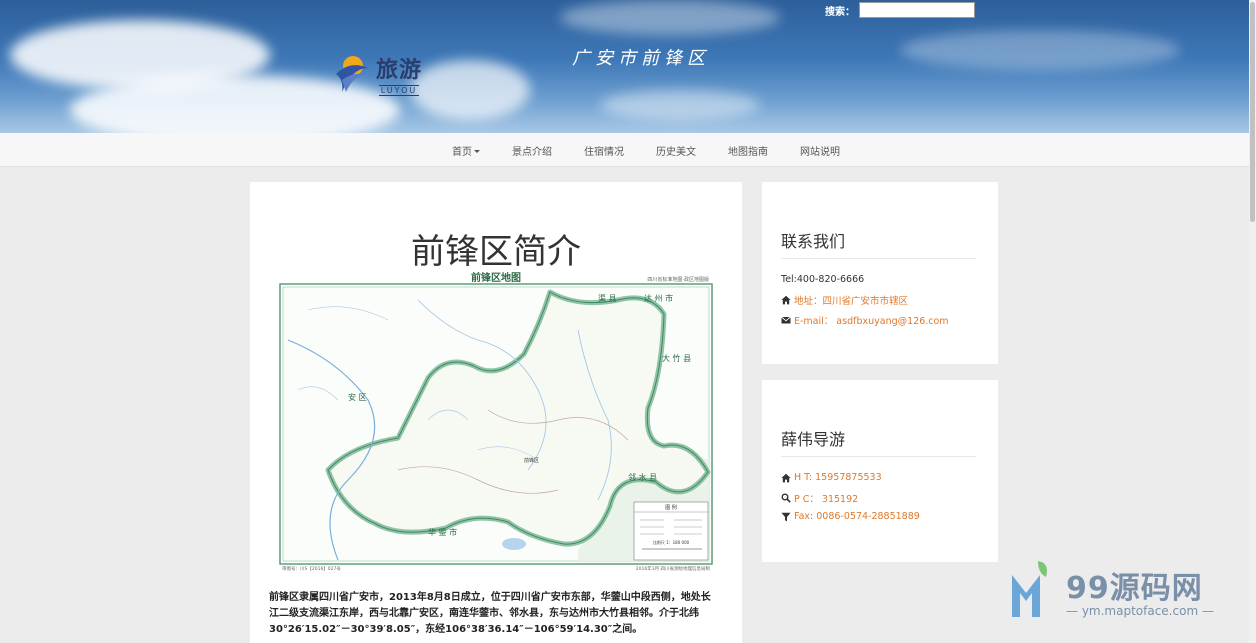 This screenshot has width=1256, height=643. Describe the element at coordinates (673, 568) in the screenshot. I see `map-publish-note: 2016年3月 四川省测绘地理信息局制` at that location.